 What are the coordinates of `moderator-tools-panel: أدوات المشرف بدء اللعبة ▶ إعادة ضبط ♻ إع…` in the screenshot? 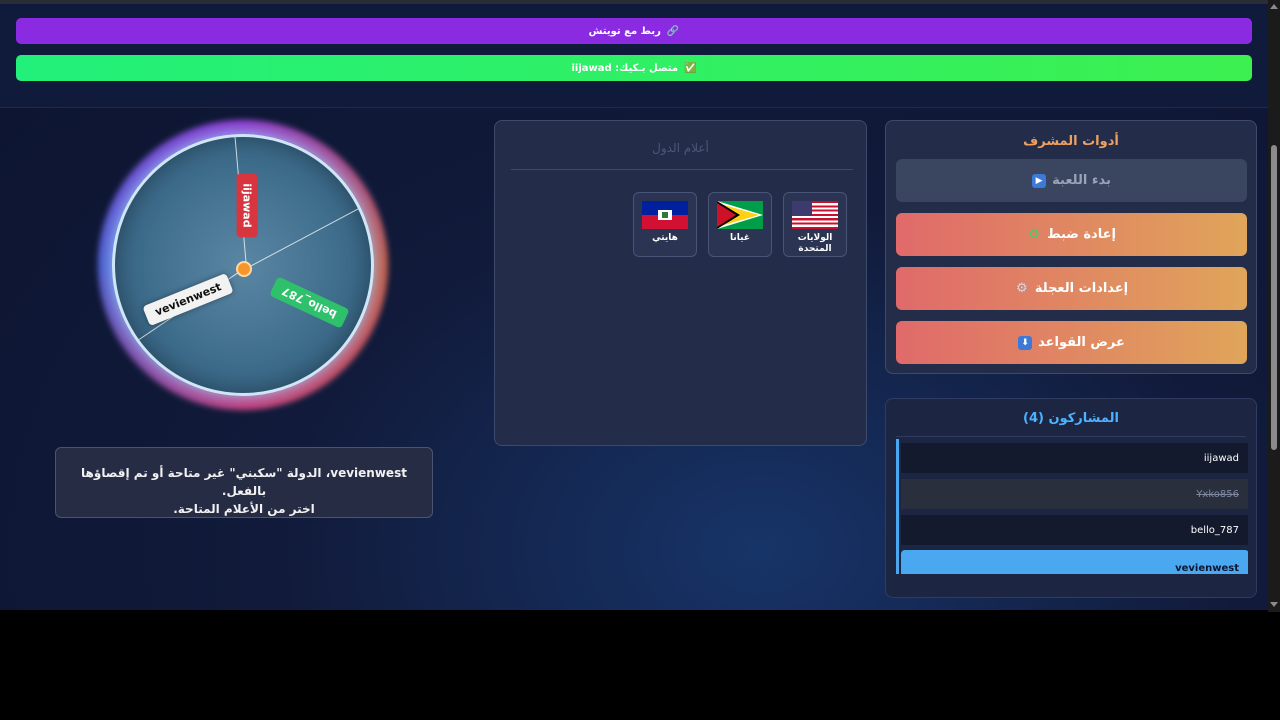 It's located at (1071, 247).